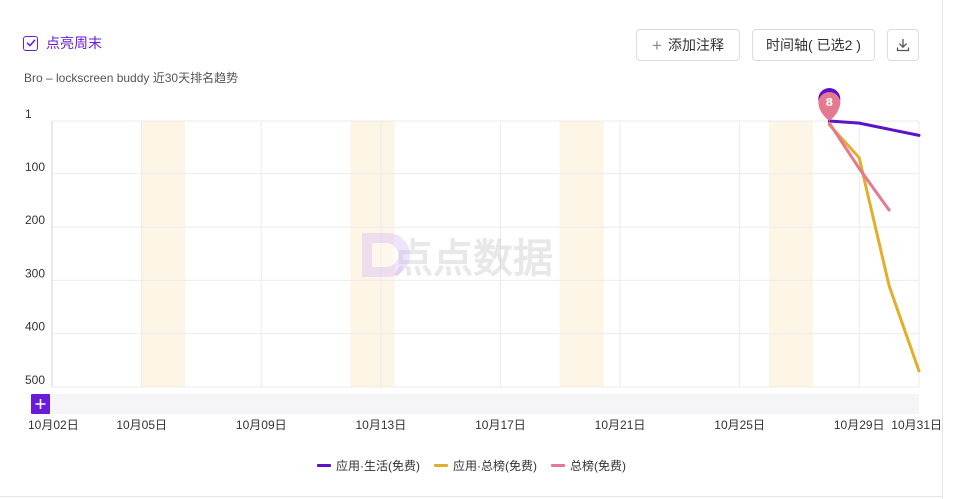 The image size is (955, 499). I want to click on legend-item: 应用·总榜(免费), so click(485, 465).